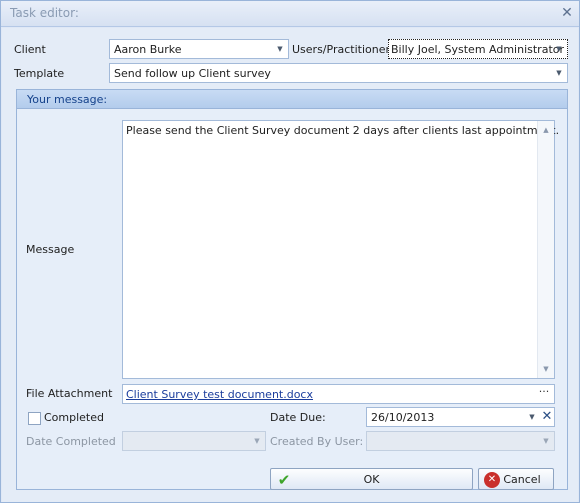 This screenshot has width=580, height=503. What do you see at coordinates (460, 441) in the screenshot?
I see `created-by-field: ▼` at bounding box center [460, 441].